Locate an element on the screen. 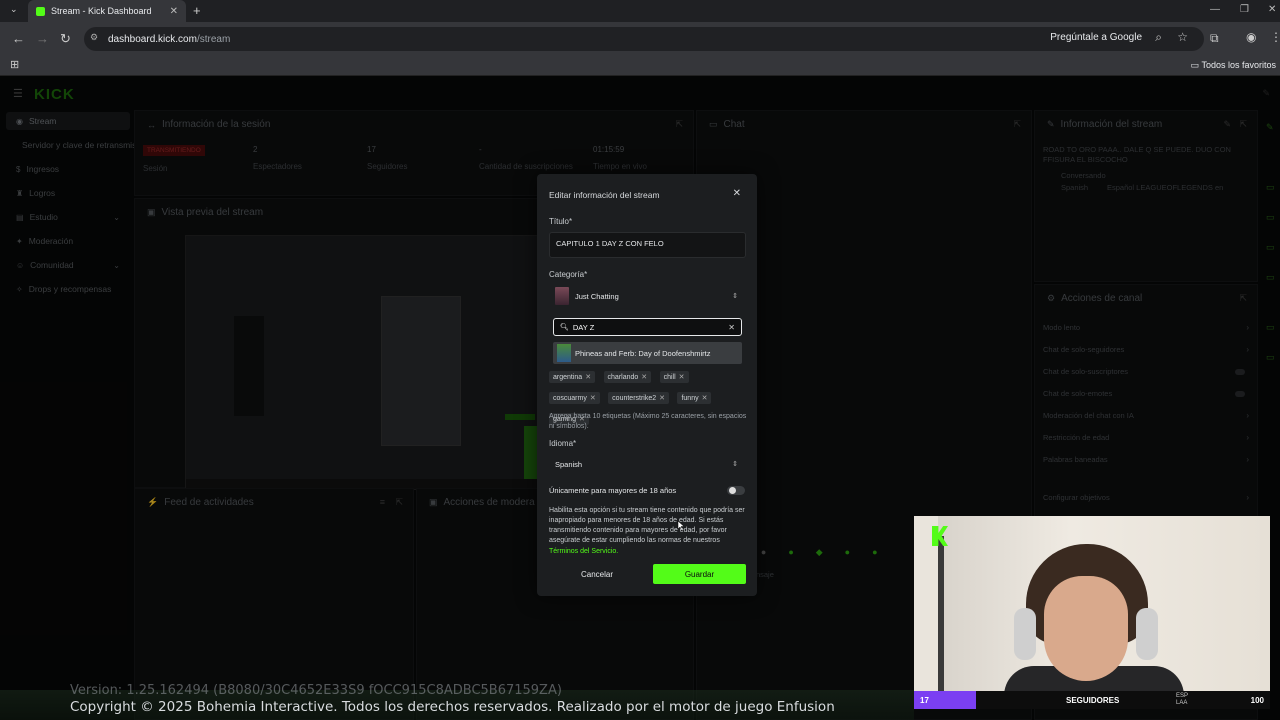 Image resolution: width=1280 pixels, height=720 pixels. subs-only-item: Chat de solo-suscriptores is located at coordinates (1146, 374).